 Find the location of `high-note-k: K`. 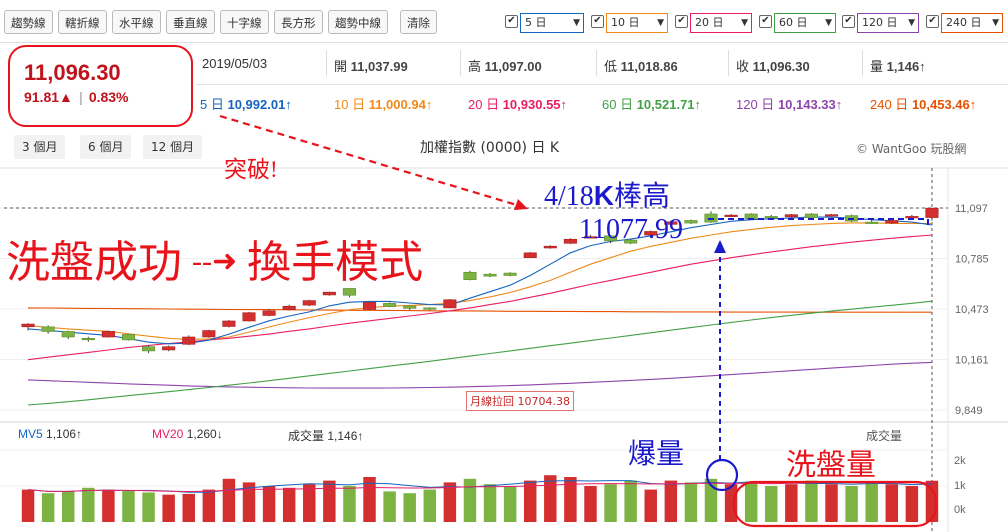

high-note-k: K is located at coordinates (604, 195).